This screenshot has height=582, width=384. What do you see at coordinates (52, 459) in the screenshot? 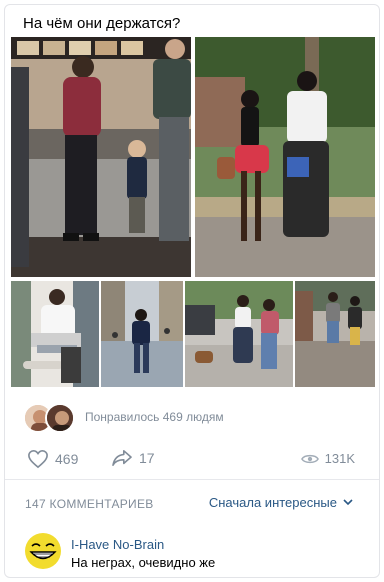
I see `like-button: 469` at bounding box center [52, 459].